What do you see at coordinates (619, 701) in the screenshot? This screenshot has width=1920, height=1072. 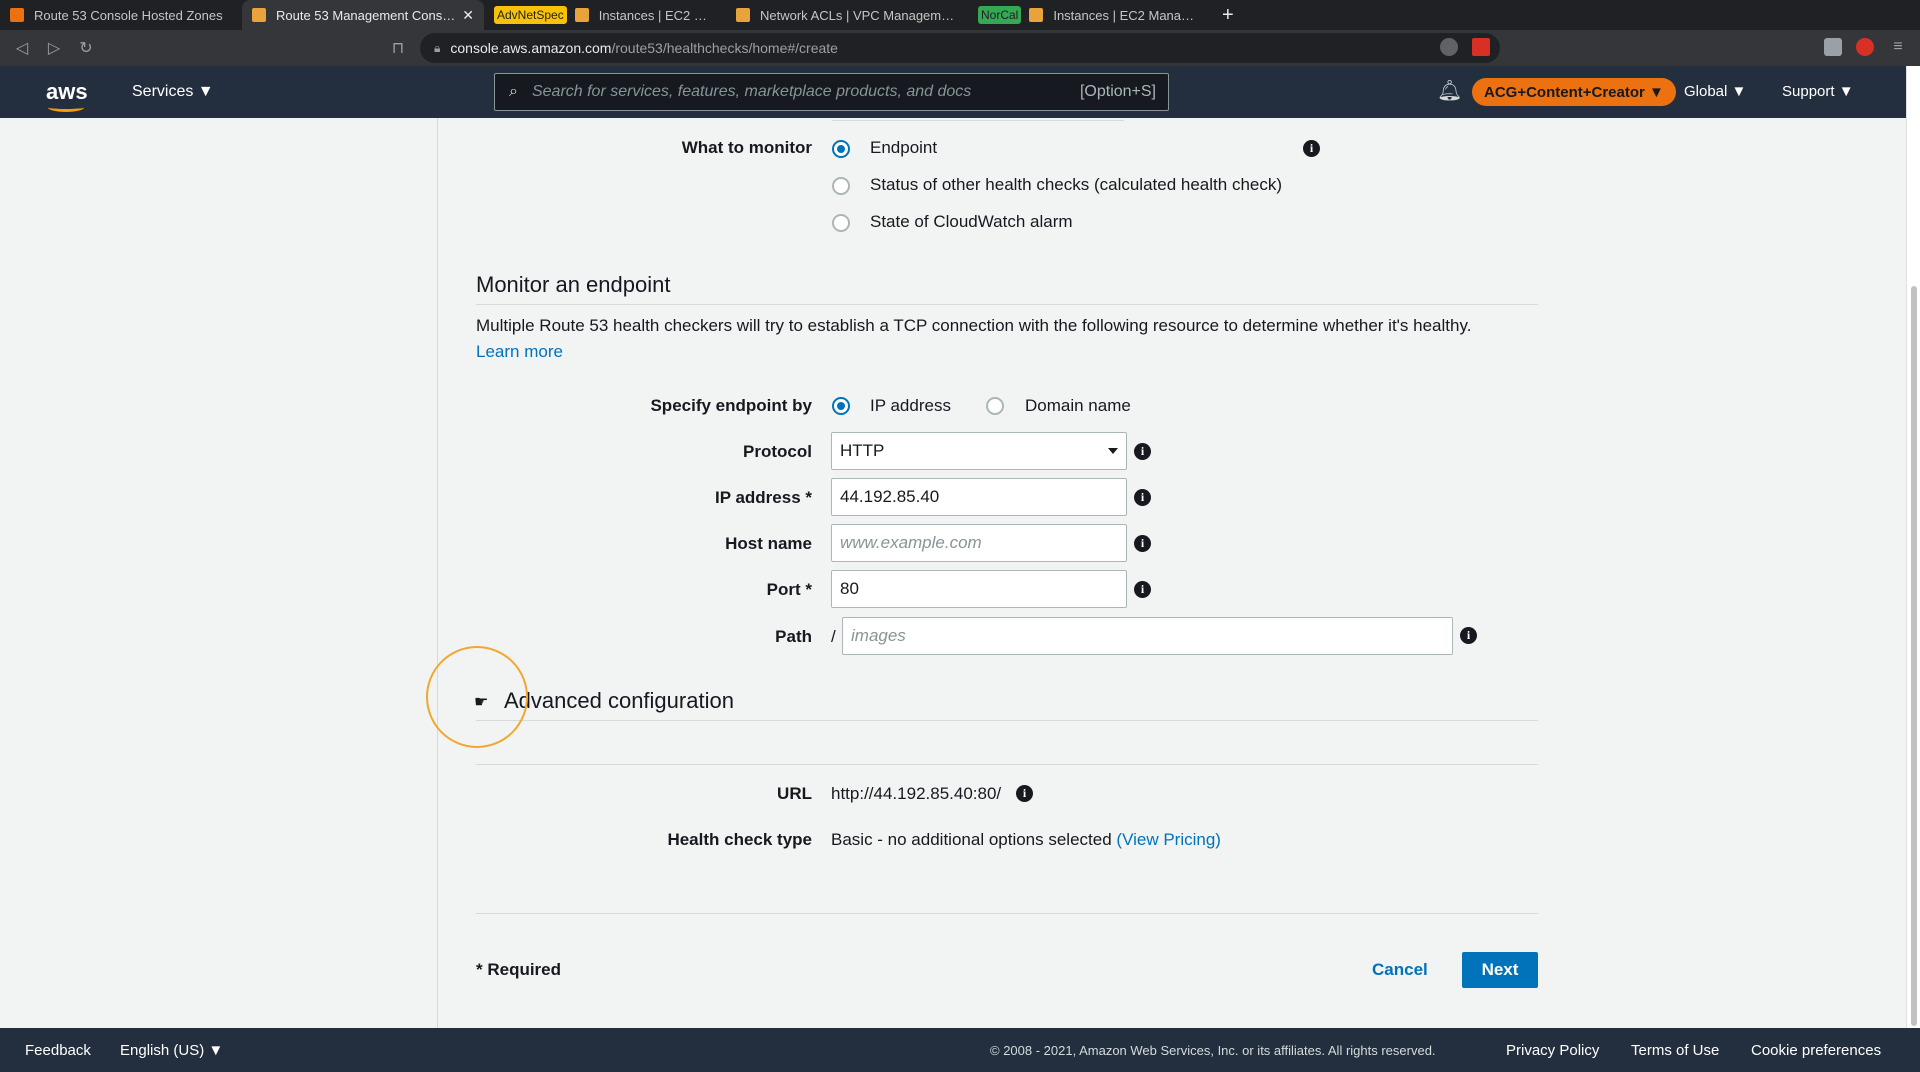 I see `advanced-configuration-toggle: Advanced configuration` at bounding box center [619, 701].